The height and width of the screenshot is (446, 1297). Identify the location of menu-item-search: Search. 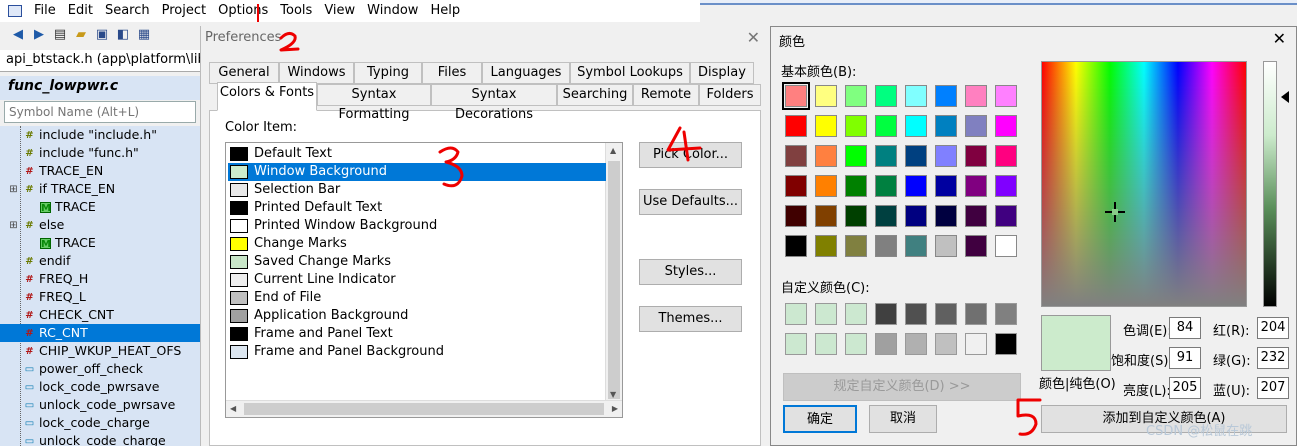
(127, 11).